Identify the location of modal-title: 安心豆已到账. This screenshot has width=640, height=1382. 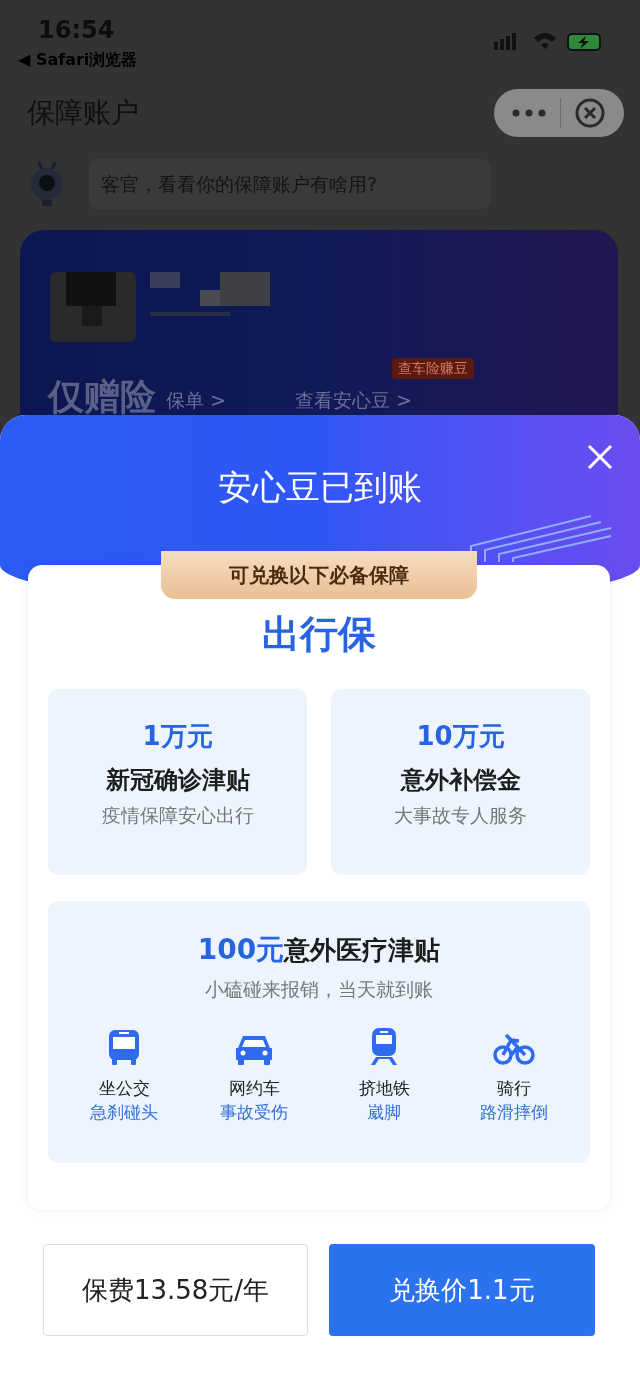
(320, 487).